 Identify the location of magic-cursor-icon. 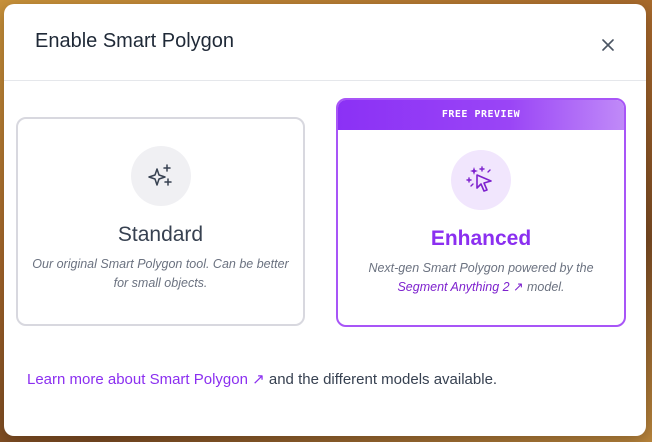
(479, 179).